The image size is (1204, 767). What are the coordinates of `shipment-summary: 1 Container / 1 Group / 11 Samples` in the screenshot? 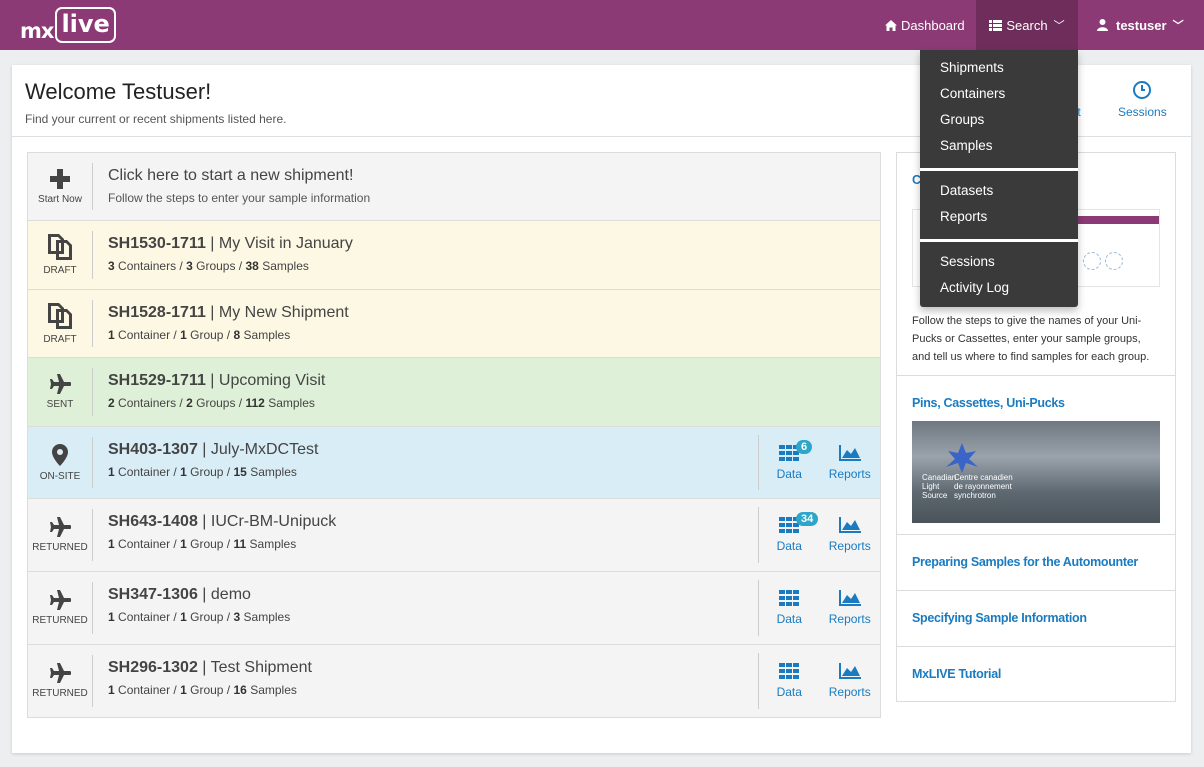 It's located at (202, 544).